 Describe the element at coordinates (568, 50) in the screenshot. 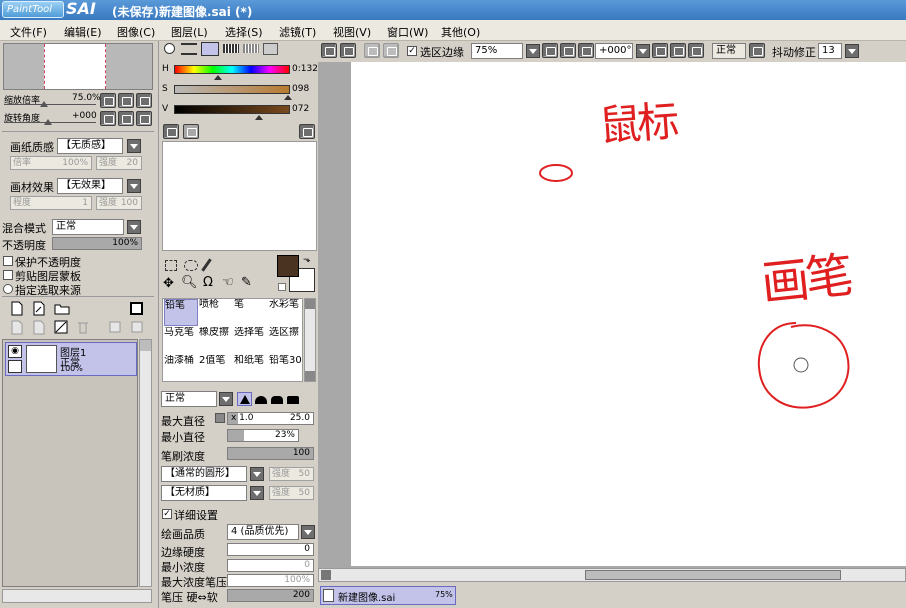

I see `toolbar-zoom-in-button` at that location.